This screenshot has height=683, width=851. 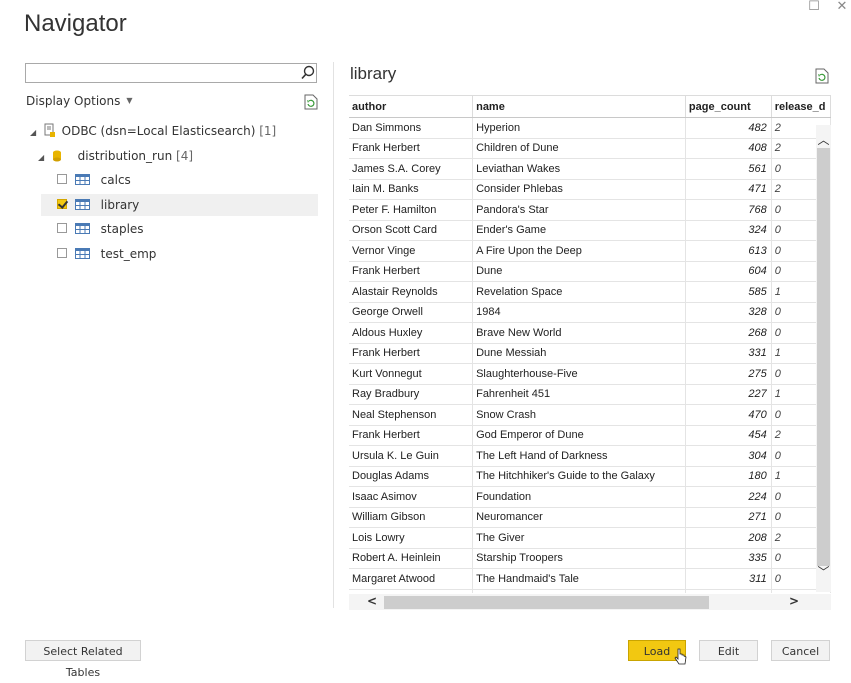 What do you see at coordinates (579, 394) in the screenshot?
I see `cell-name: Fahrenheit 451` at bounding box center [579, 394].